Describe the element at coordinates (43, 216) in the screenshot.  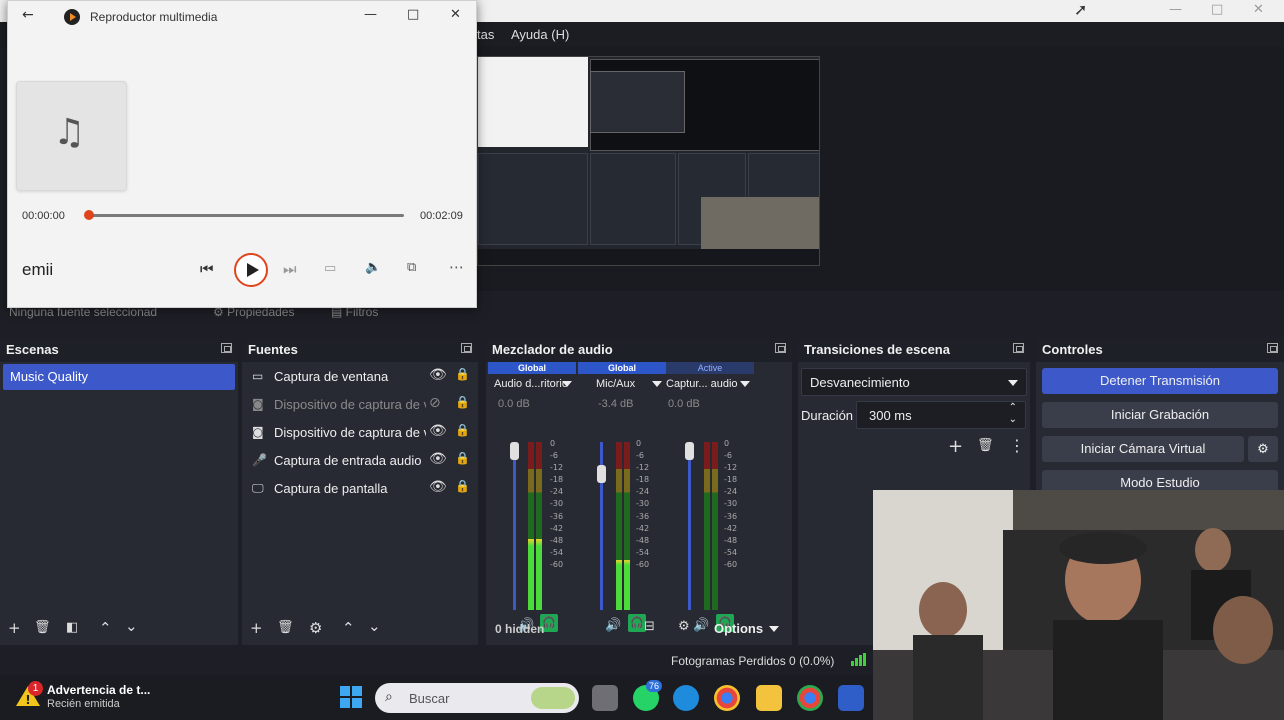
I see `current-time: 00:00:00` at that location.